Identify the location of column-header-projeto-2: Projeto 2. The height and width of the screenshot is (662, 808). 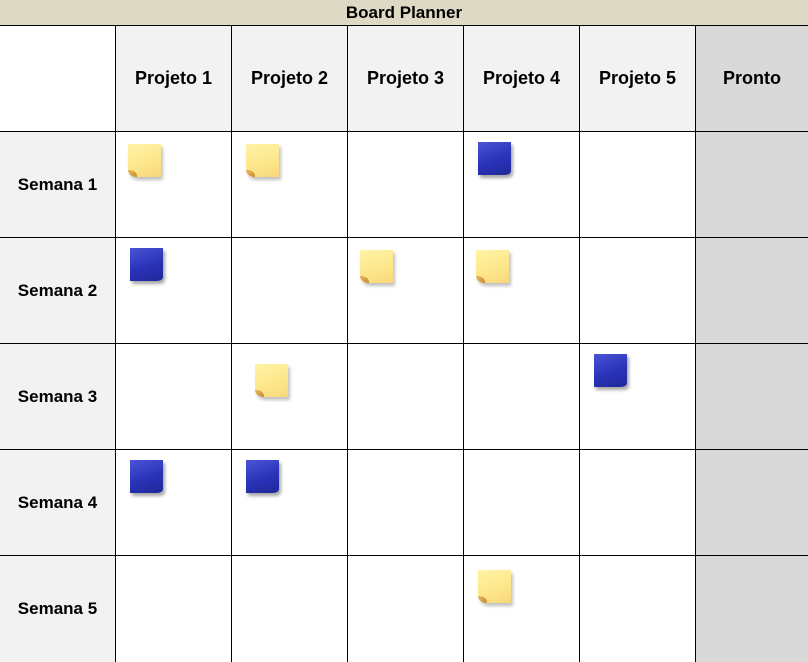
(290, 79).